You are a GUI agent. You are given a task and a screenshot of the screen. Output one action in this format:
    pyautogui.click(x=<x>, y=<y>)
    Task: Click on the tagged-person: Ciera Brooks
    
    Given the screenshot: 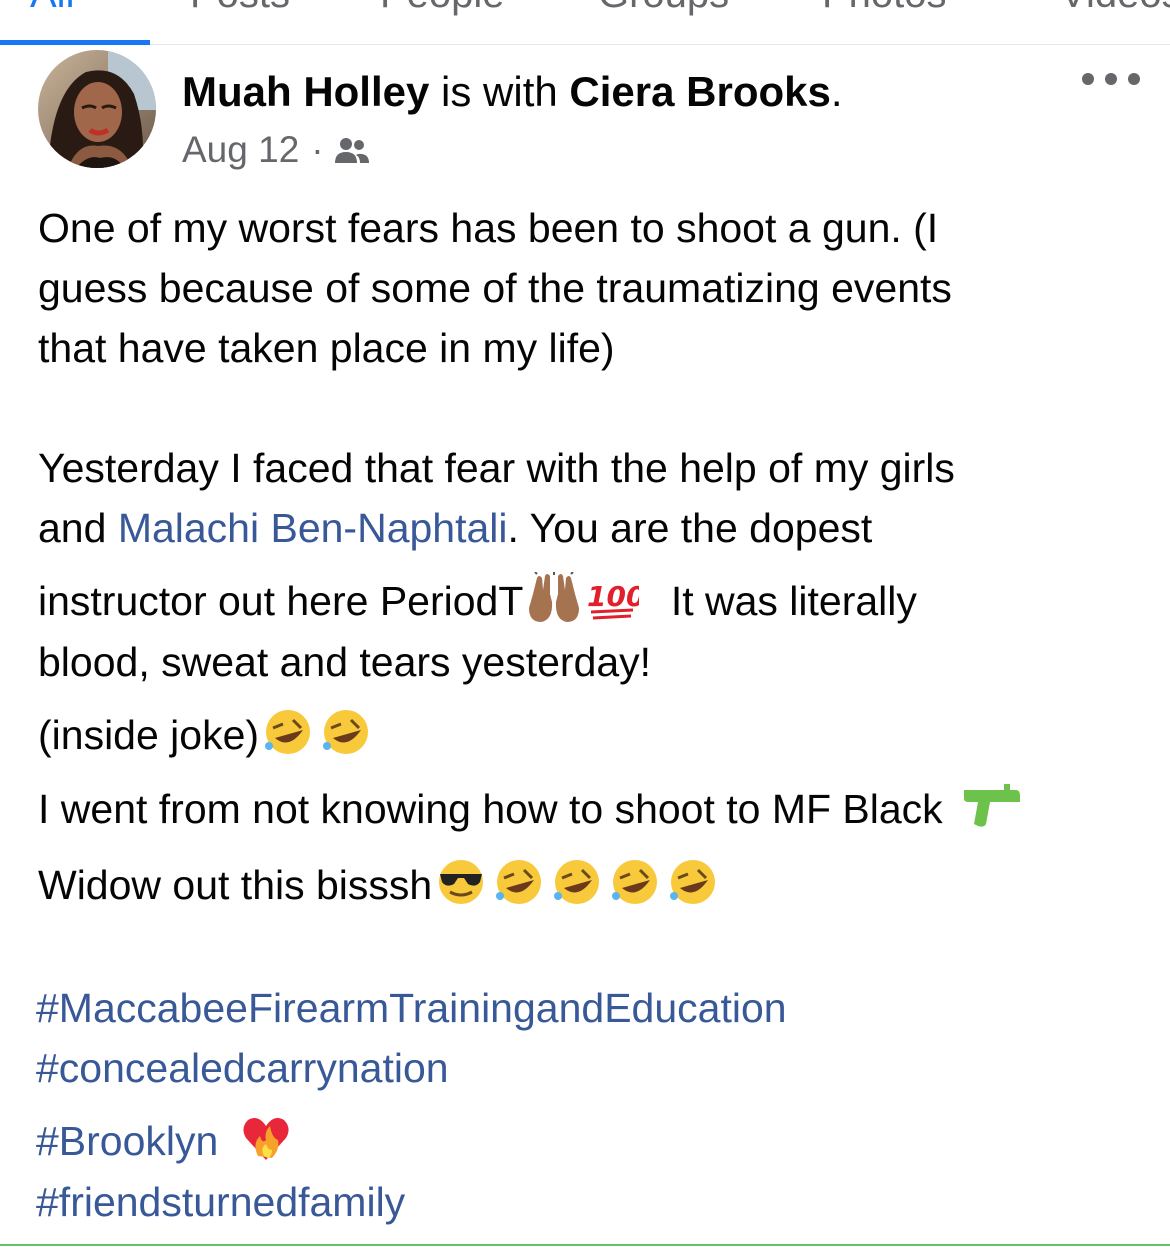 What is the action you would take?
    pyautogui.click(x=699, y=91)
    